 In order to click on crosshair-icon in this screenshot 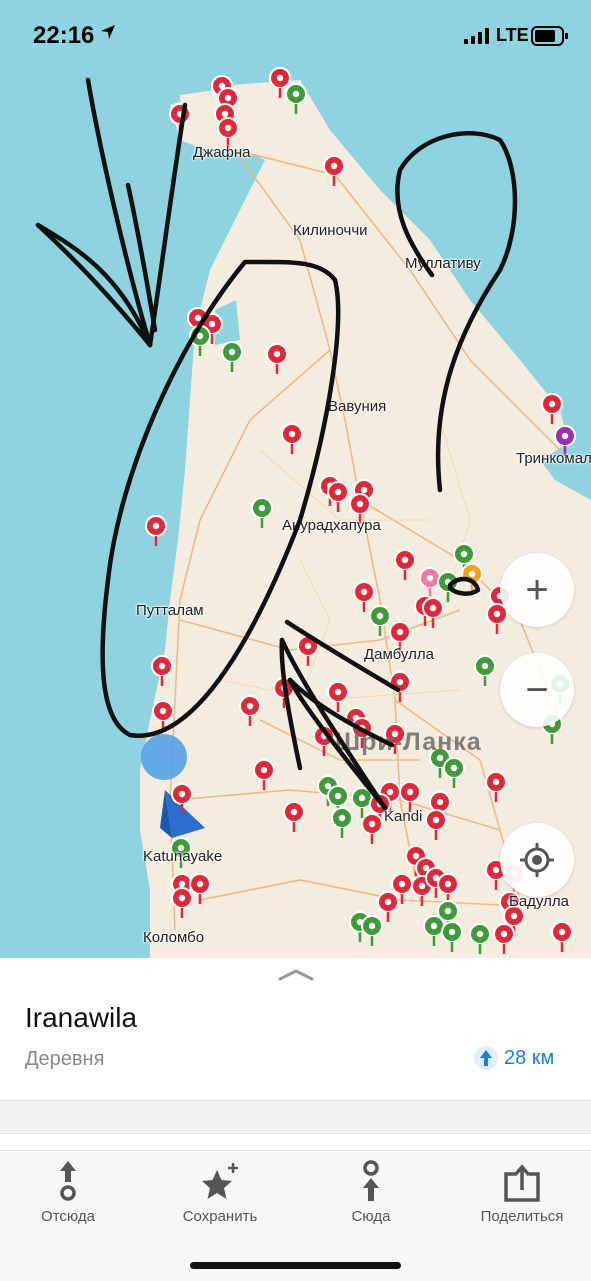, I will do `click(537, 860)`.